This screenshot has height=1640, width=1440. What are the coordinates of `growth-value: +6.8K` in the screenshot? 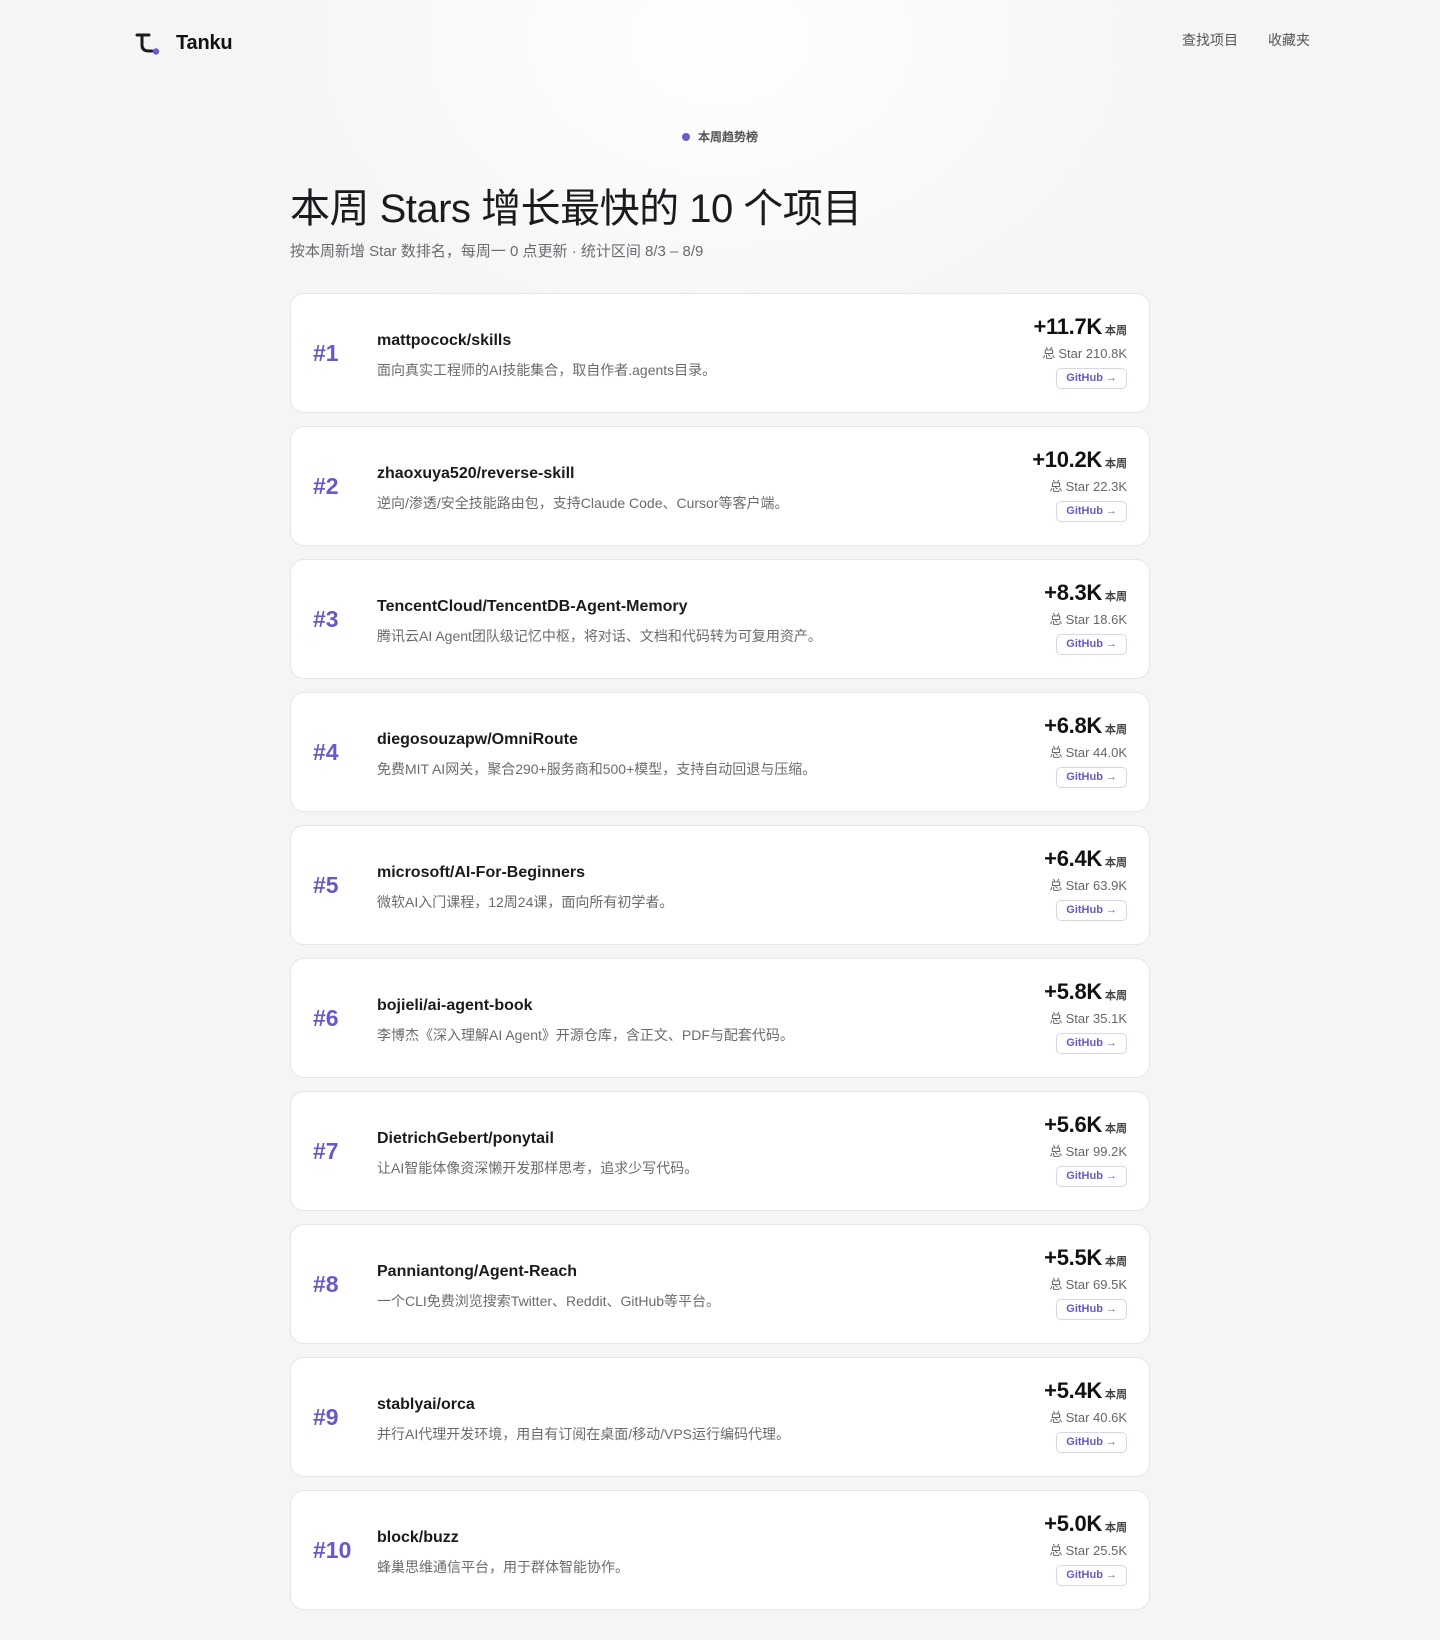 It's located at (1073, 725).